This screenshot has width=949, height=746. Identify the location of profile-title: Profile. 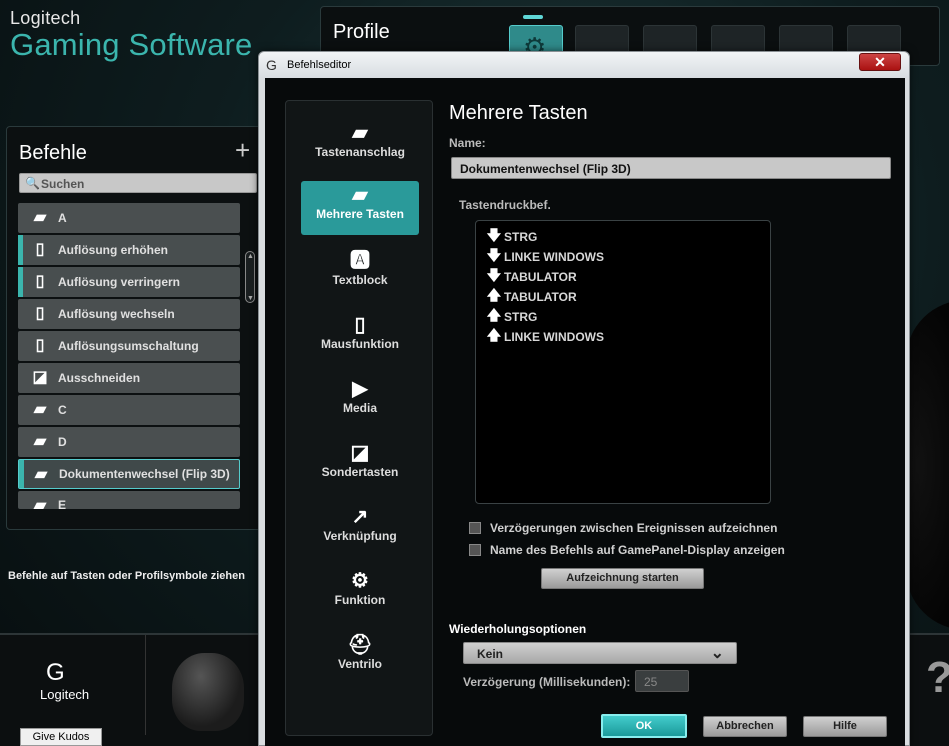
(361, 32).